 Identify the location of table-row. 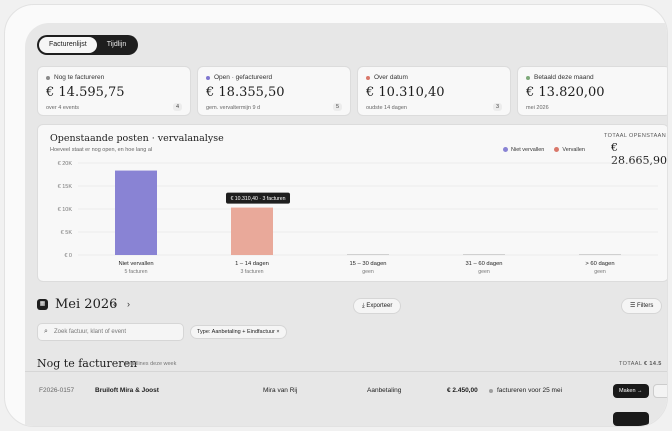
(346, 416).